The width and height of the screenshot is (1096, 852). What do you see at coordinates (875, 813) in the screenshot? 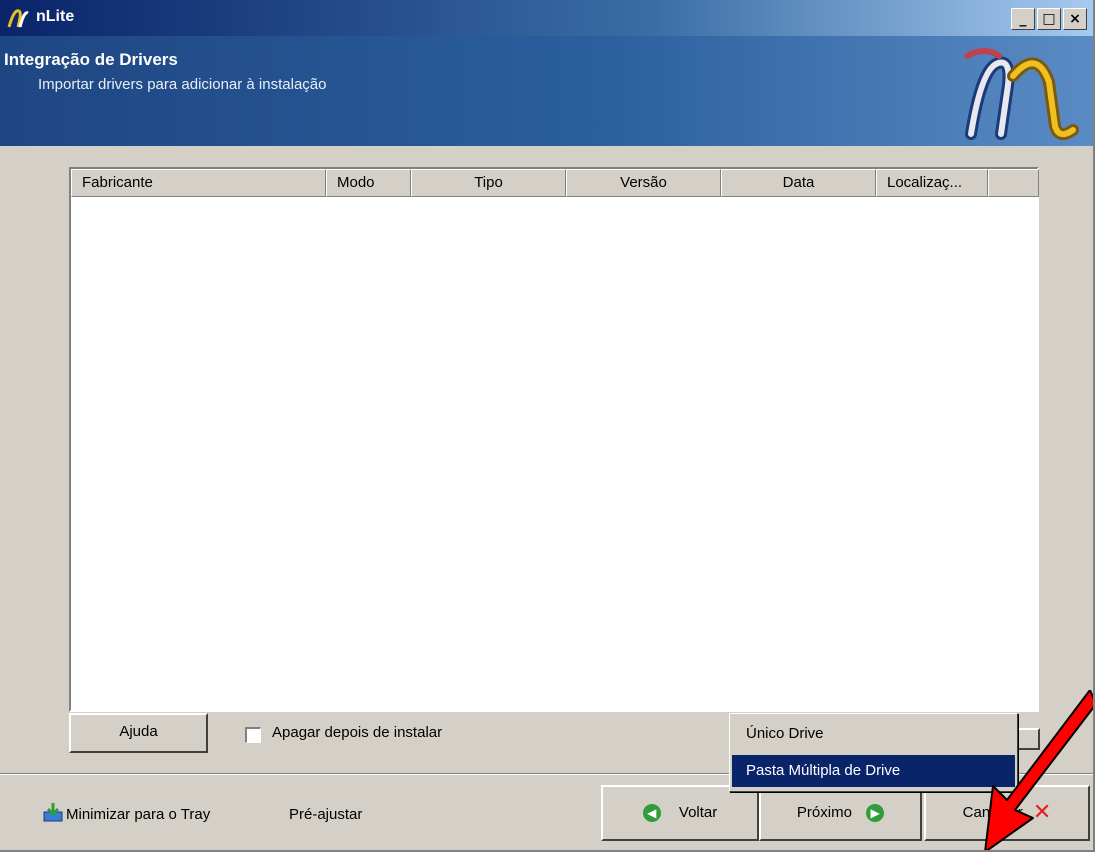
I see `arrow-right-icon: ▶` at bounding box center [875, 813].